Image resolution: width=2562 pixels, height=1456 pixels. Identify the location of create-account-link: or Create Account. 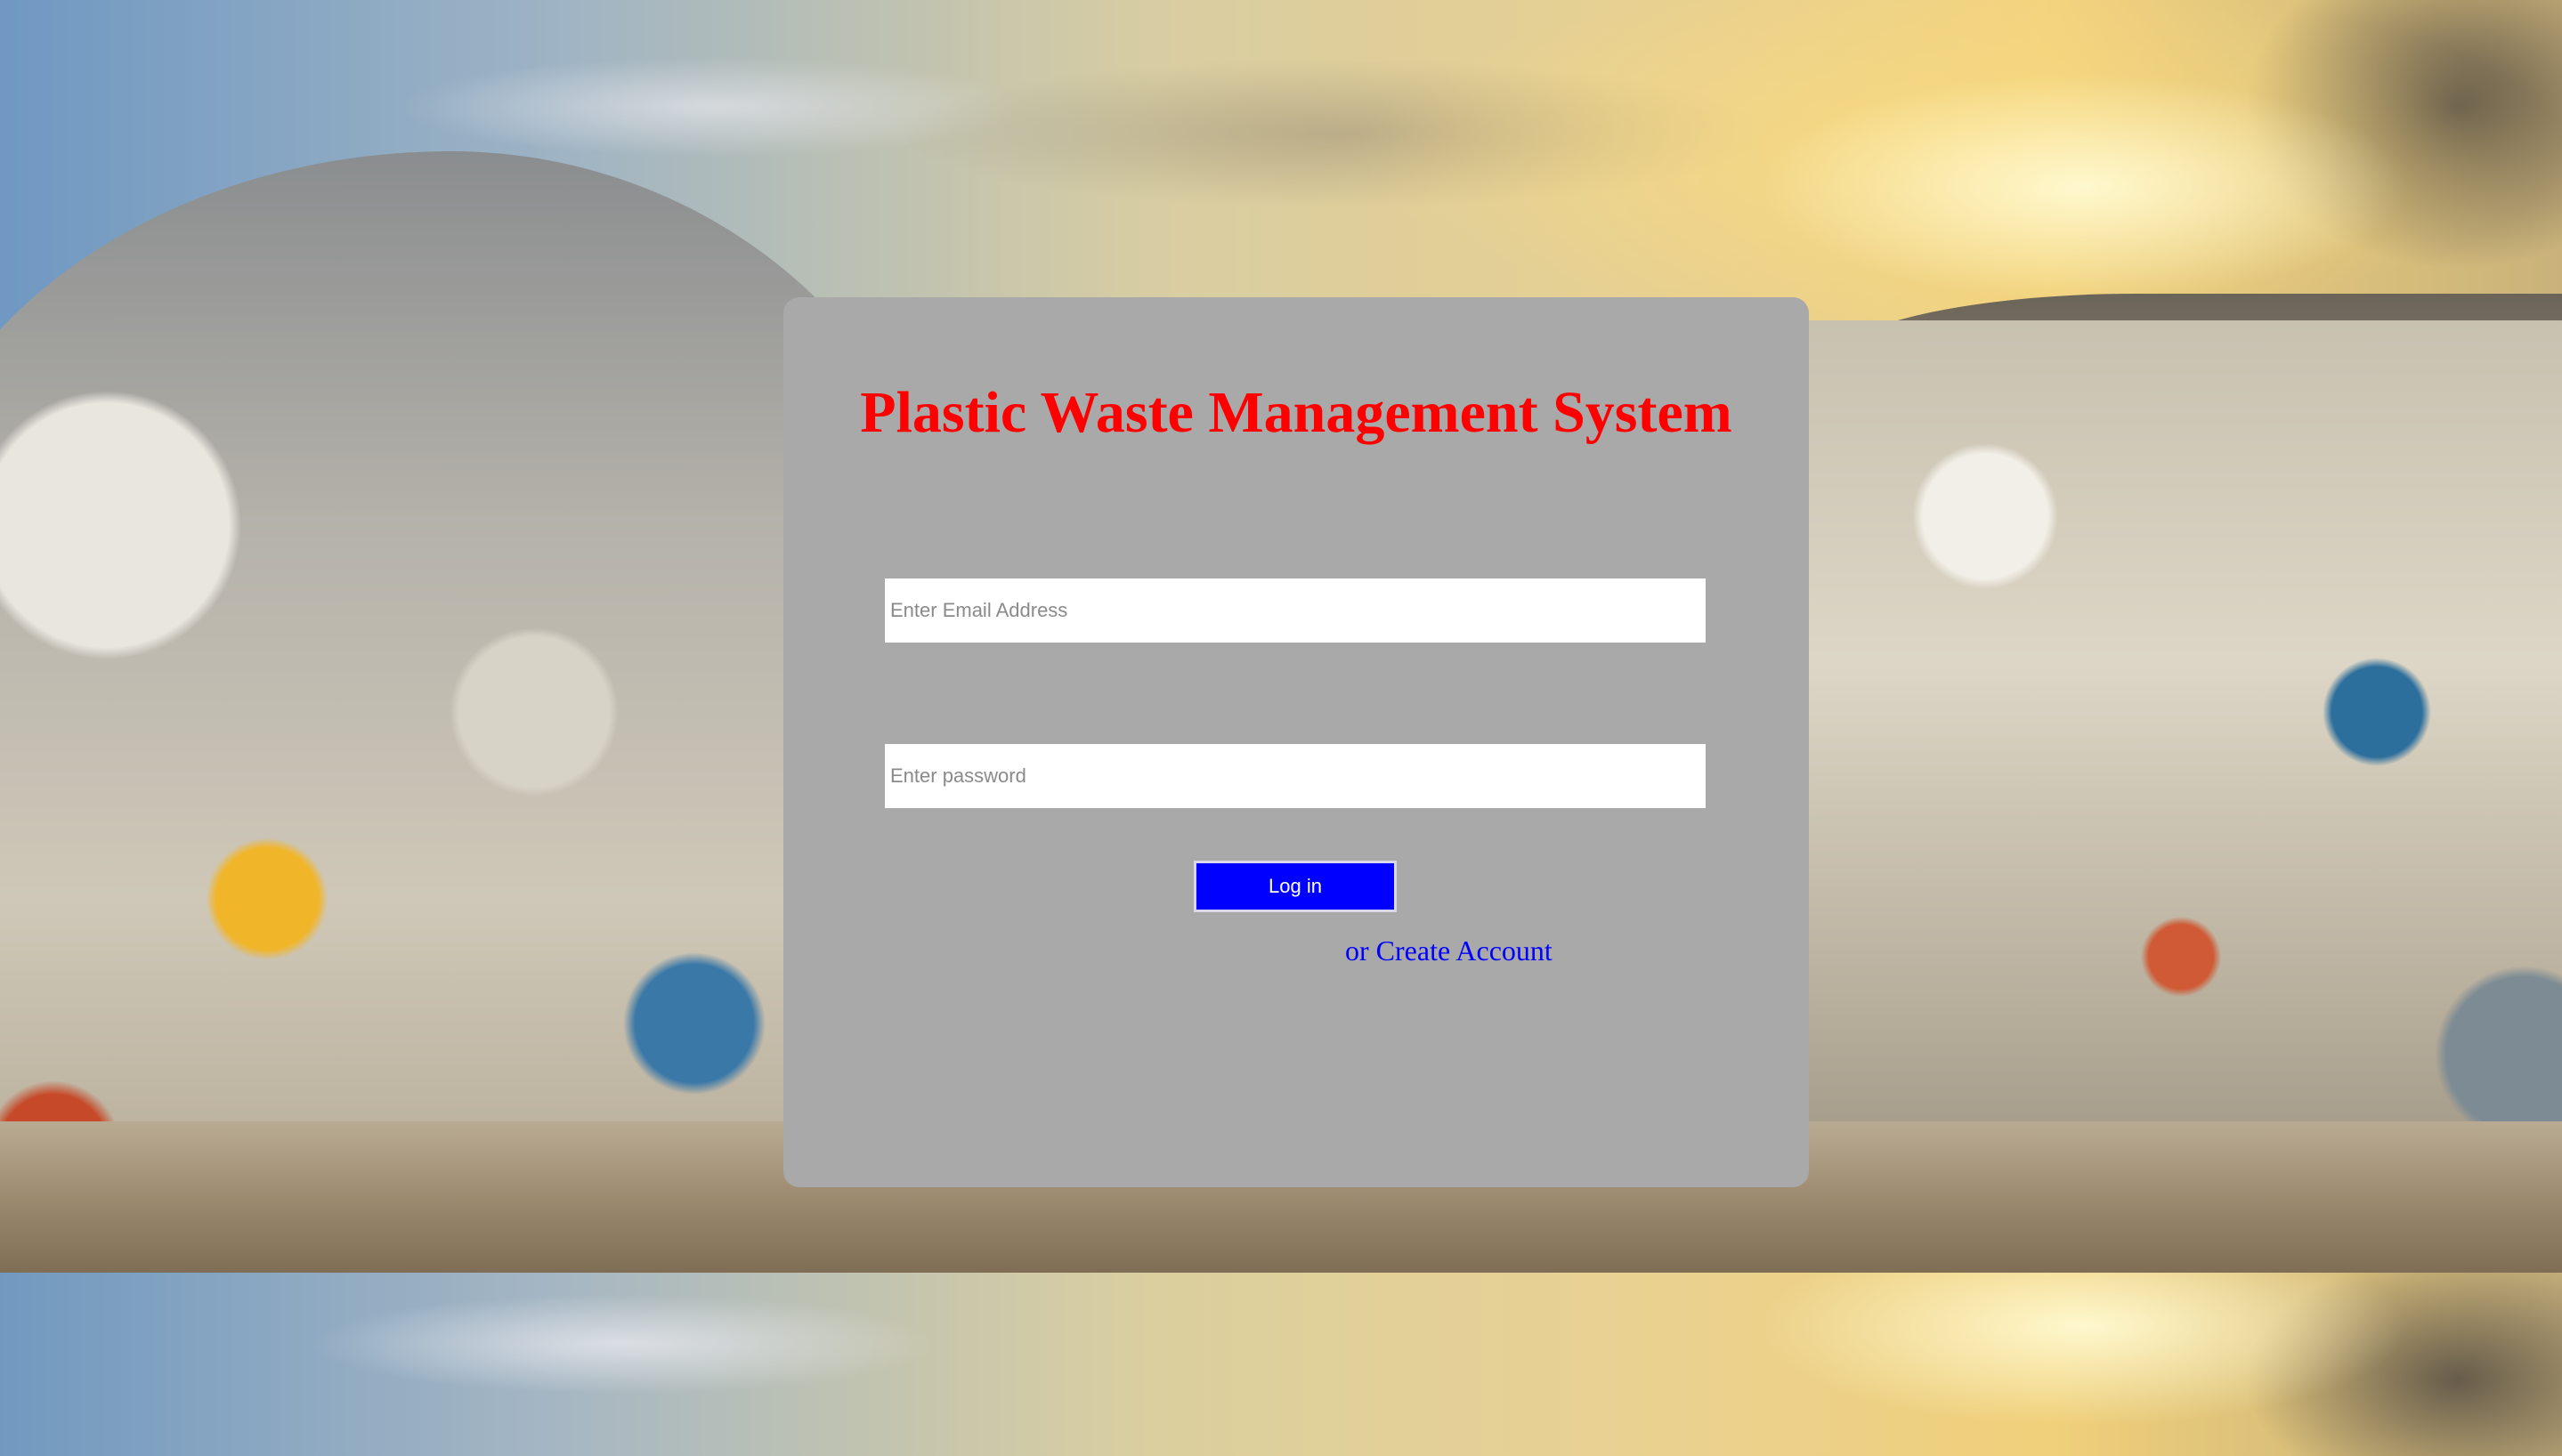
(1449, 950).